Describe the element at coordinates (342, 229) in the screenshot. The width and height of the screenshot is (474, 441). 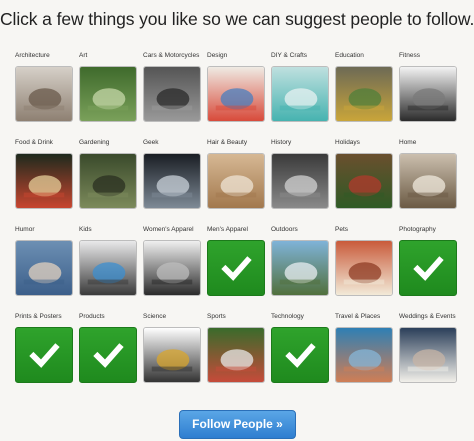
I see `category-label: Pets` at that location.